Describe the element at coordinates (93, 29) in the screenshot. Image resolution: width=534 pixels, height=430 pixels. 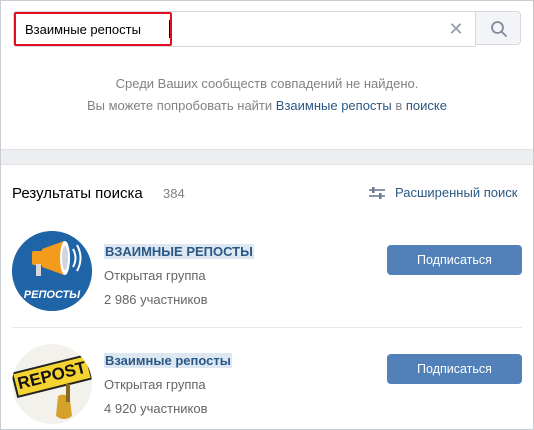
I see `search-input` at that location.